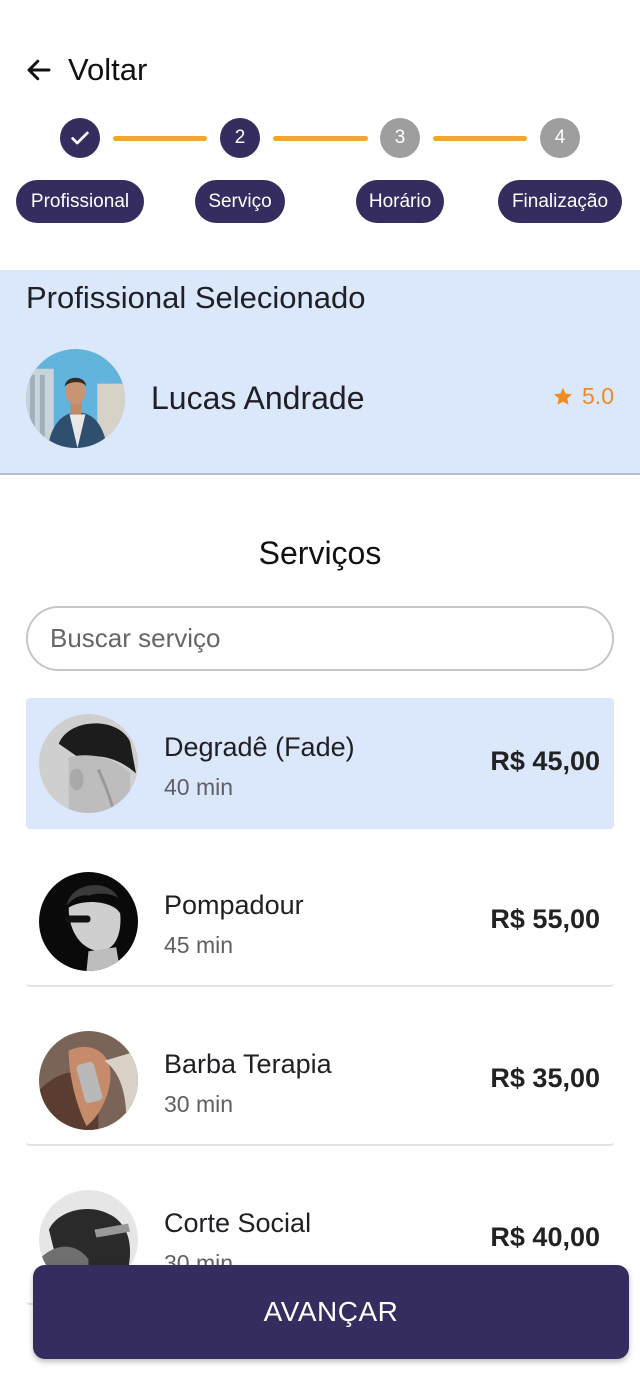 Image resolution: width=640 pixels, height=1385 pixels. Describe the element at coordinates (320, 921) in the screenshot. I see `service-item-pompadour: Pompadour 45 min R$ 55,00` at that location.